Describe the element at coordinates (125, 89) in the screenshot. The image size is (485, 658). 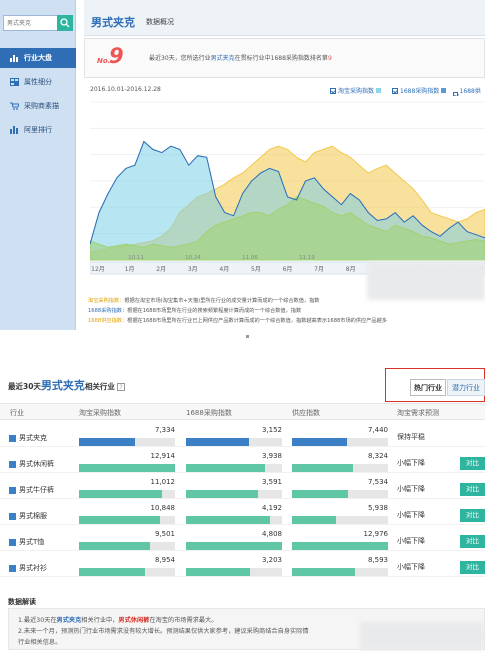
I see `date-range: 2016.10.01-2016.12.28` at that location.